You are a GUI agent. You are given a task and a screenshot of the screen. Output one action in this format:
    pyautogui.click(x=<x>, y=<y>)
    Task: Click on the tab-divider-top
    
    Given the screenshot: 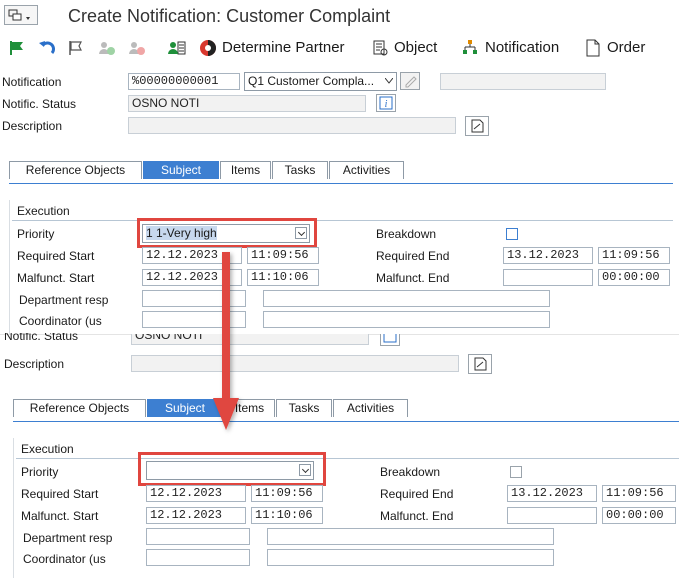 What is the action you would take?
    pyautogui.click(x=341, y=183)
    